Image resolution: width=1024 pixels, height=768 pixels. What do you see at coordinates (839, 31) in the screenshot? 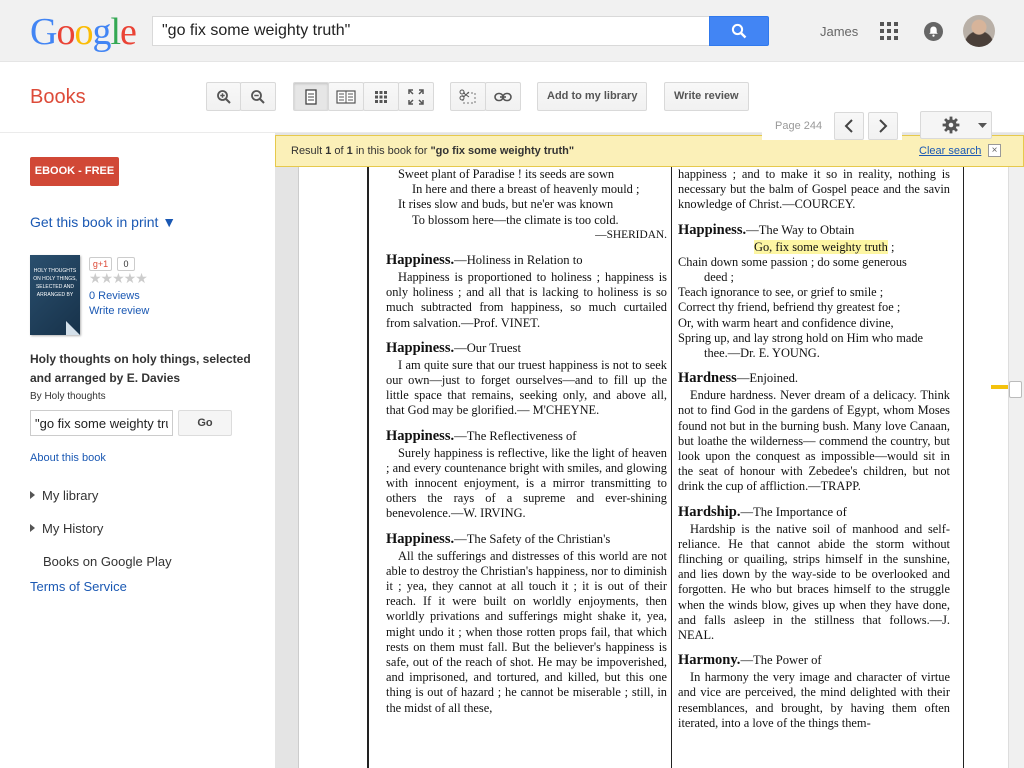
I see `user-name: James` at bounding box center [839, 31].